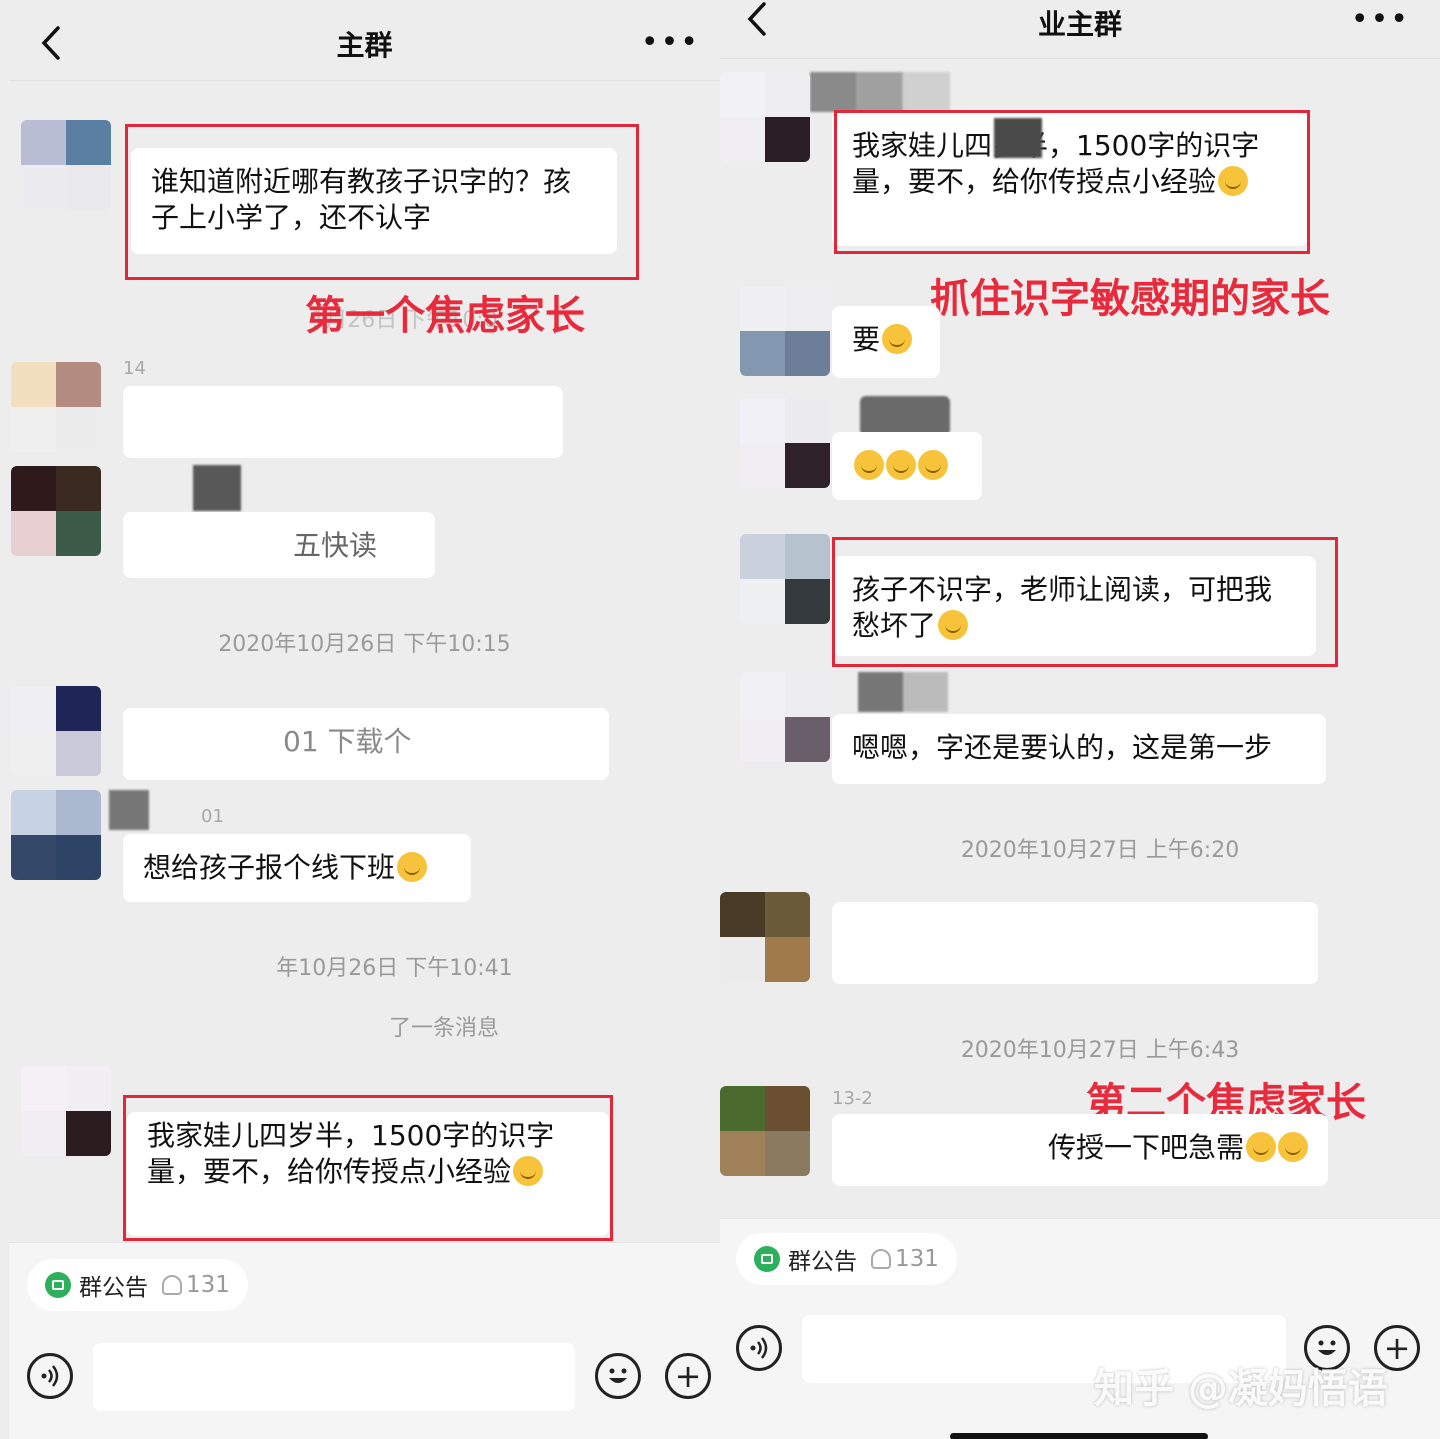 This screenshot has width=1440, height=1439. I want to click on chat-header: 主群 •••, so click(364, 40).